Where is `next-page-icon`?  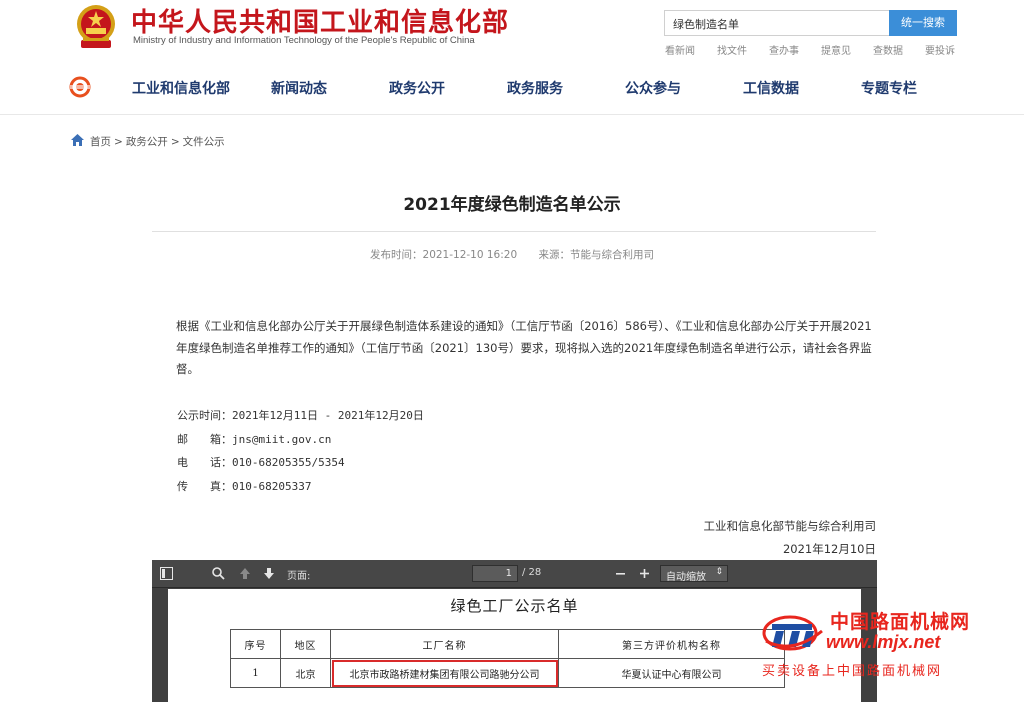 next-page-icon is located at coordinates (269, 573).